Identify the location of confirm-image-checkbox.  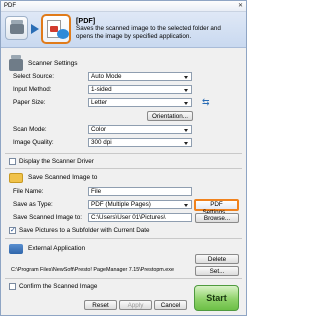
(12, 286).